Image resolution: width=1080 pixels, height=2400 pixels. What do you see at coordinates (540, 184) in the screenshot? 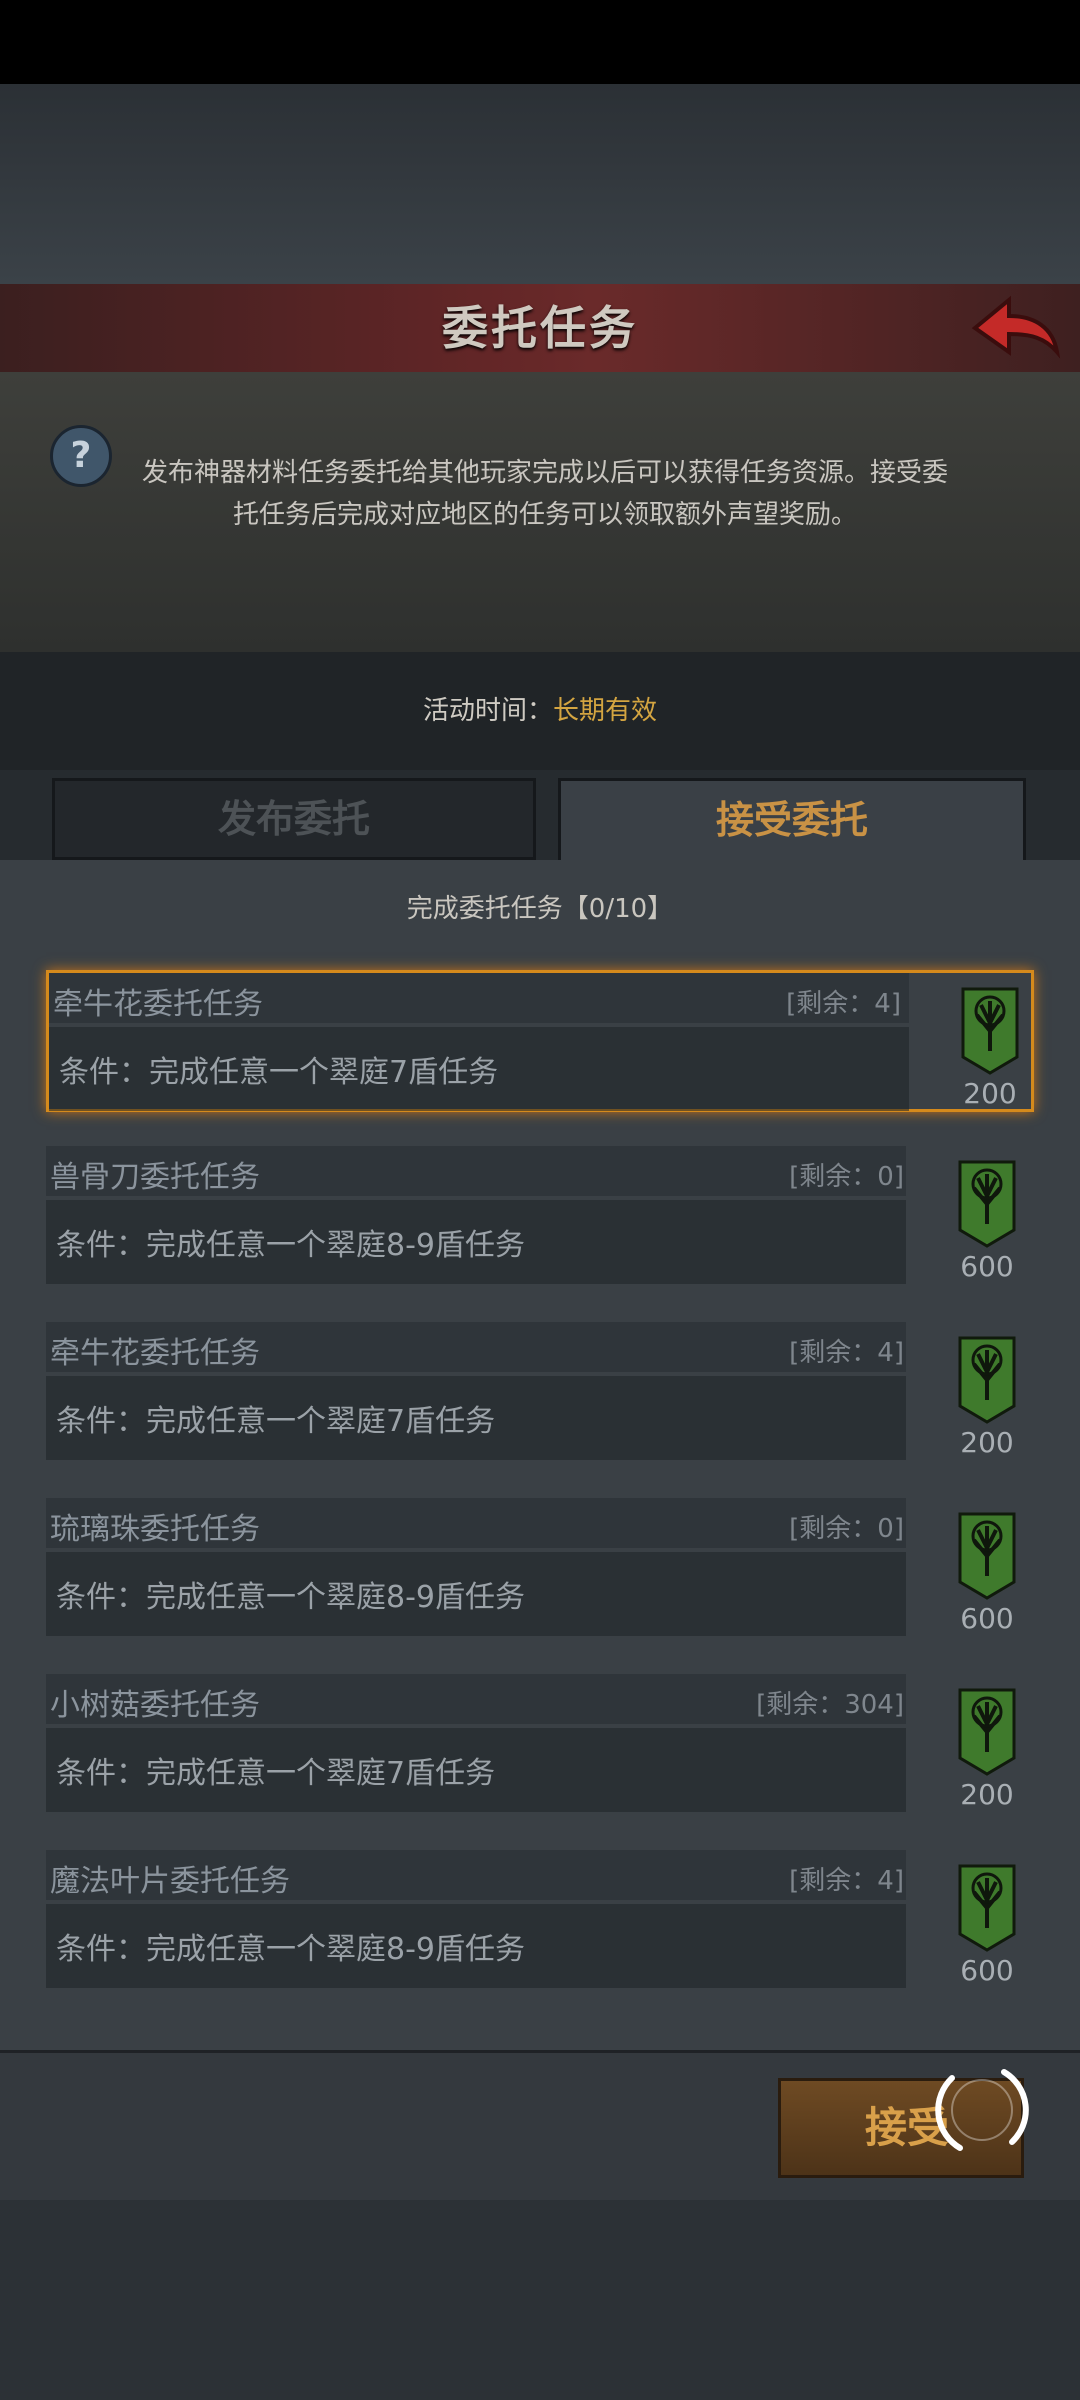
I see `top-backdrop` at bounding box center [540, 184].